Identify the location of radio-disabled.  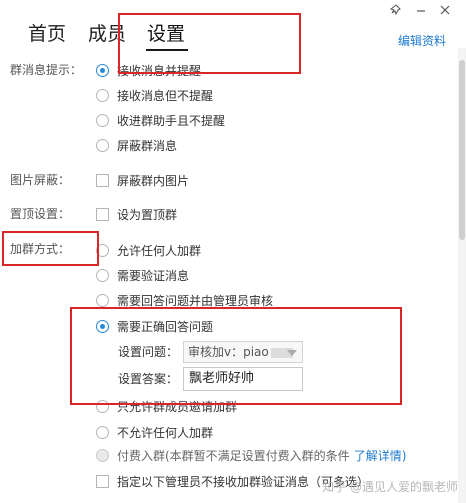
(102, 455).